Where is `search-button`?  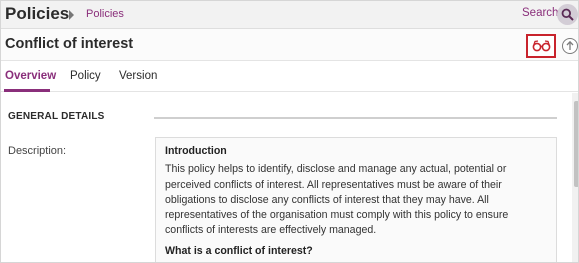
search-button is located at coordinates (567, 14).